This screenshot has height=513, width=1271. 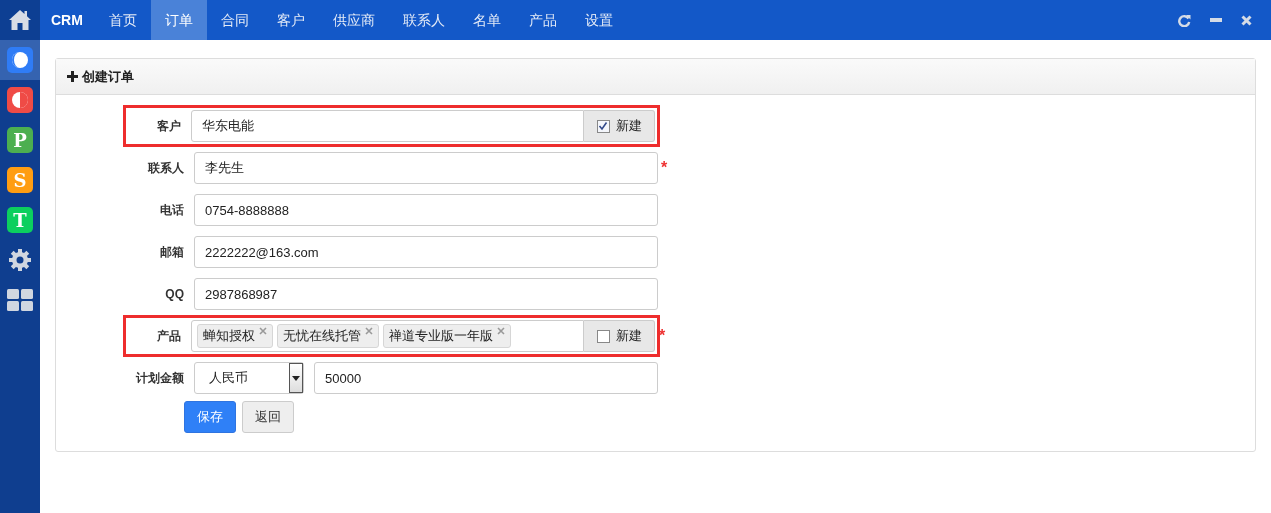 I want to click on plus-icon, so click(x=72, y=76).